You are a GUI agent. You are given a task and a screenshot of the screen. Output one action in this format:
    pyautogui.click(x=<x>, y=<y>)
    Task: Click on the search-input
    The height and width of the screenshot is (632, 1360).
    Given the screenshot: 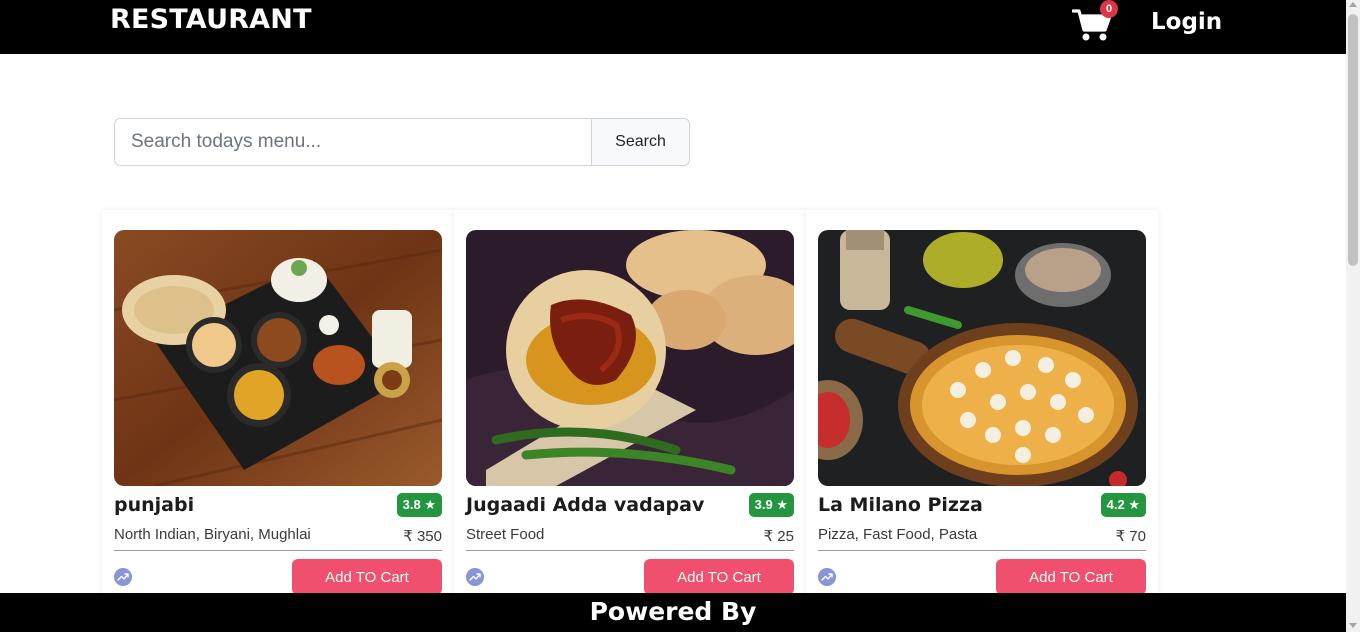 What is the action you would take?
    pyautogui.click(x=352, y=142)
    